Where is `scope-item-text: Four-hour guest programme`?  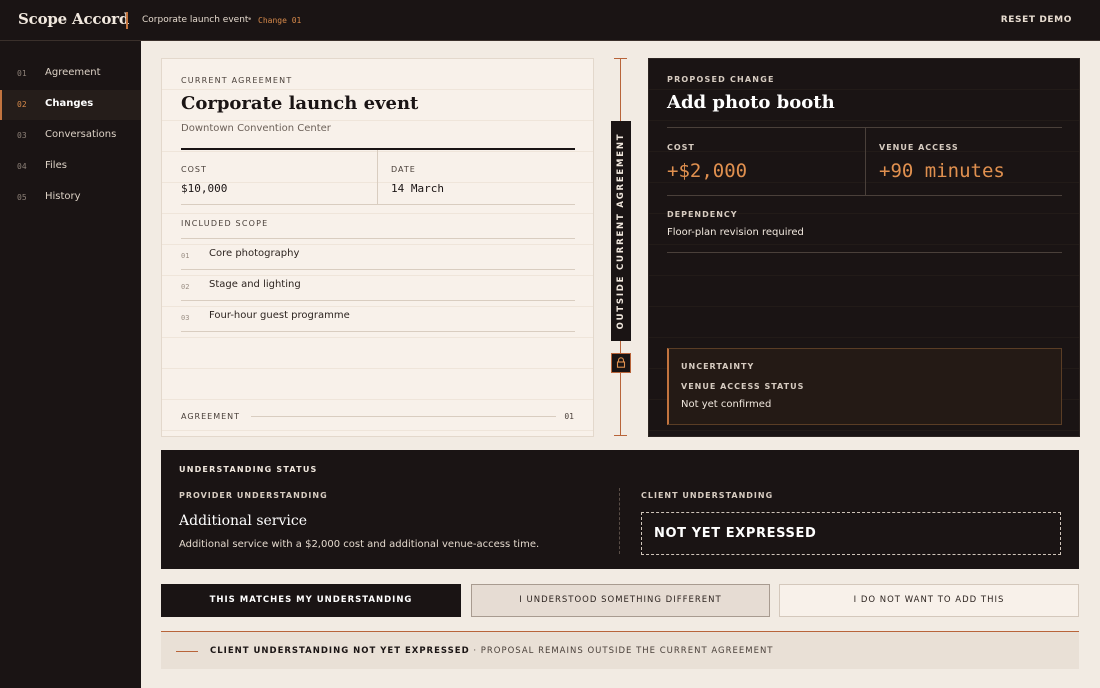 scope-item-text: Four-hour guest programme is located at coordinates (279, 315).